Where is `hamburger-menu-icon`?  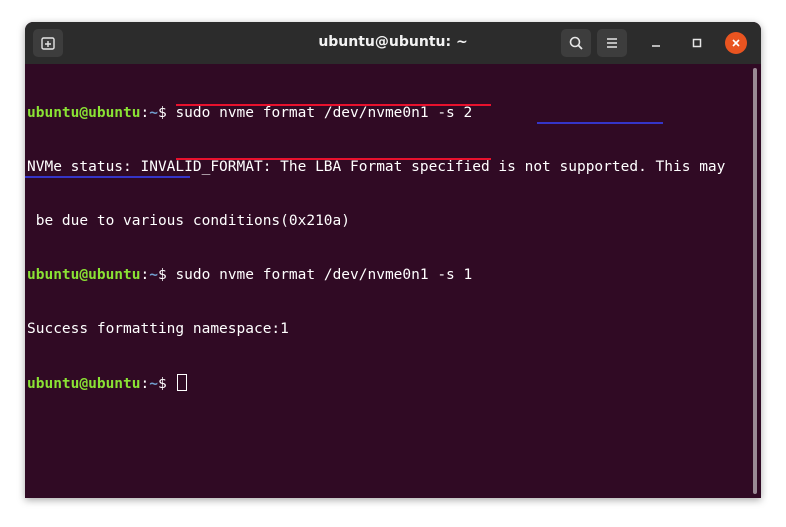
hamburger-menu-icon is located at coordinates (612, 43).